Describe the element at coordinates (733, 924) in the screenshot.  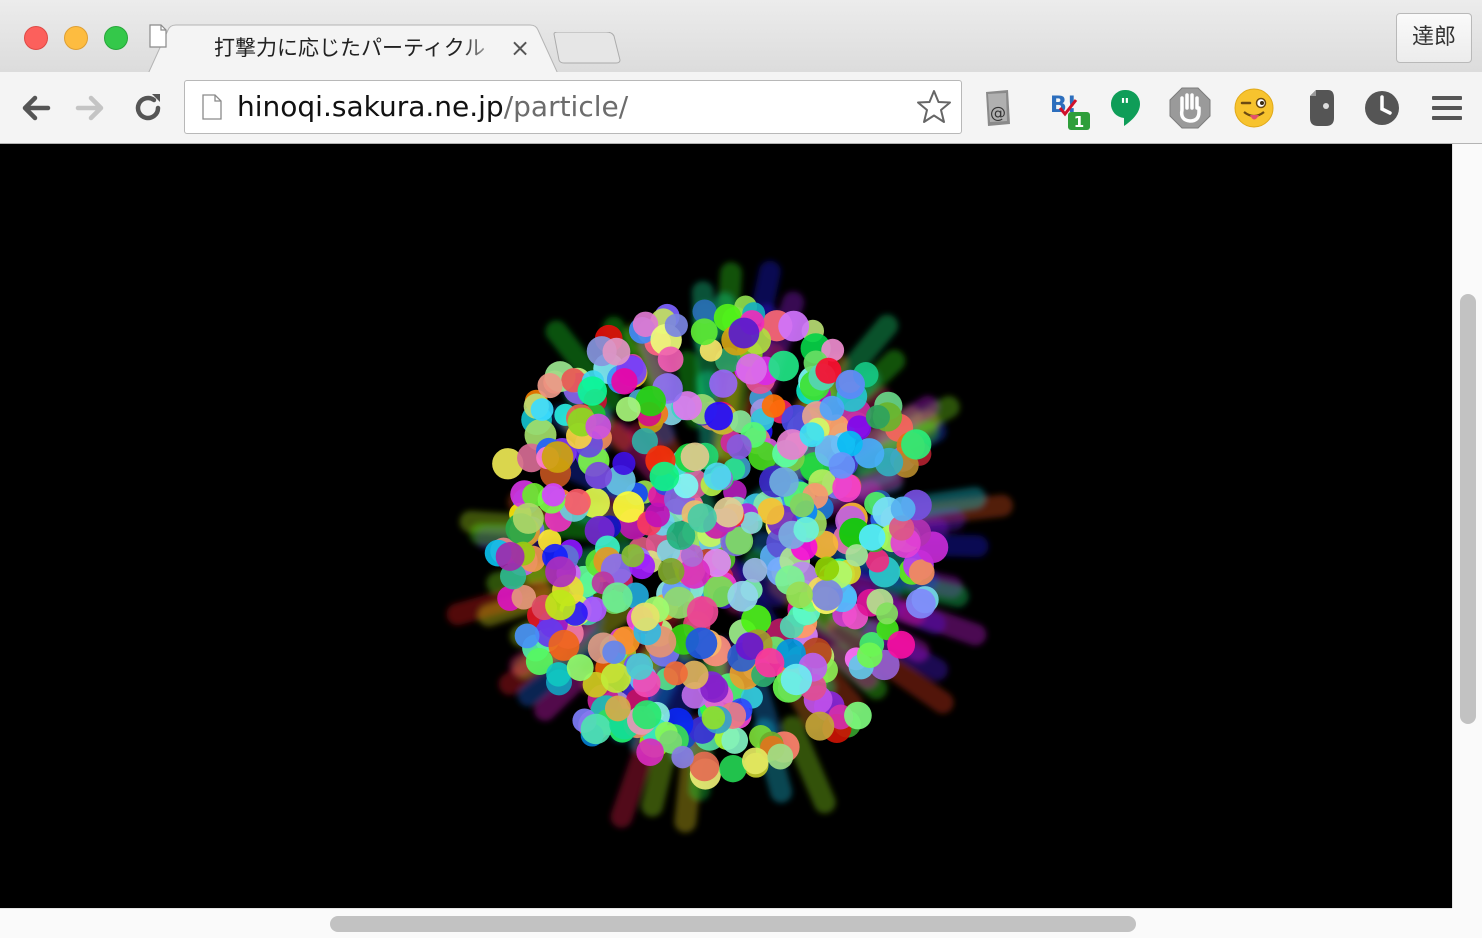
I see `horizontal-scroll-thumb` at that location.